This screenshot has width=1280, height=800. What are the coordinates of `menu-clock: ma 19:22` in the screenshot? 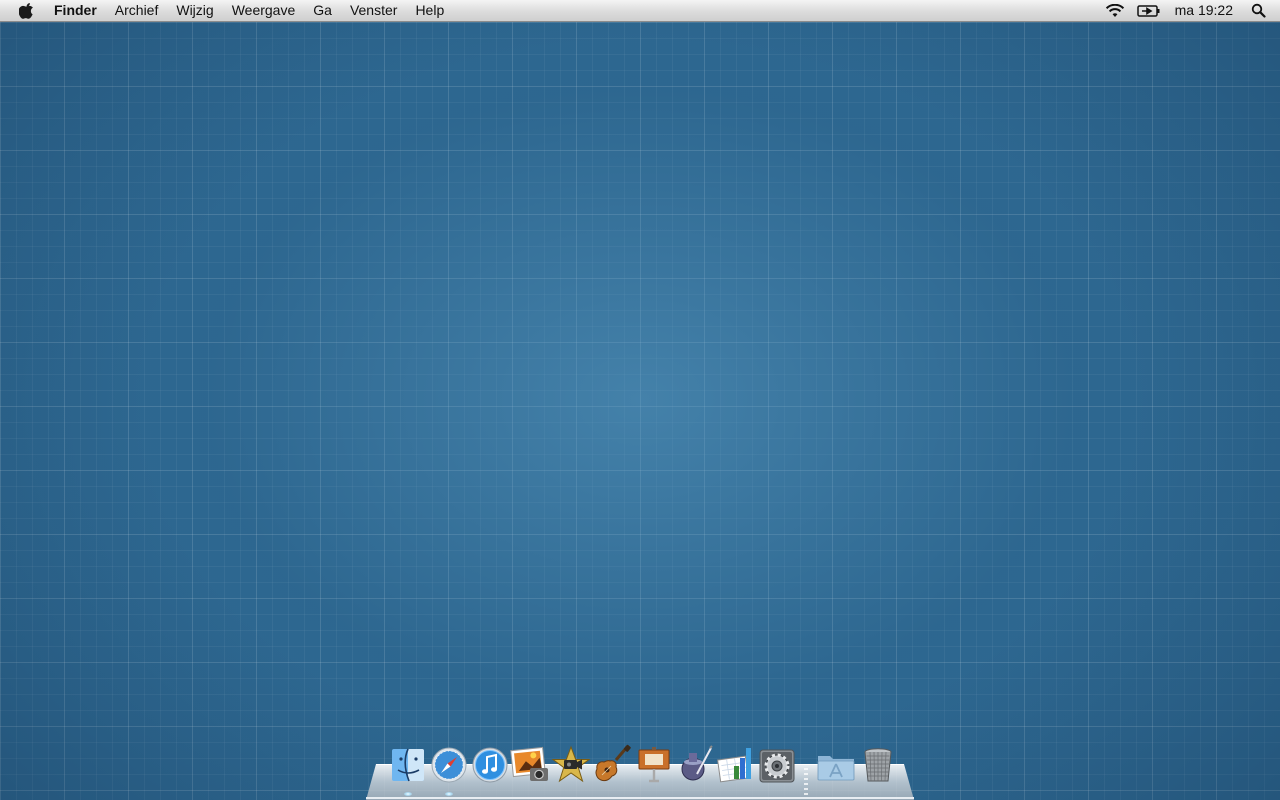 It's located at (1206, 10).